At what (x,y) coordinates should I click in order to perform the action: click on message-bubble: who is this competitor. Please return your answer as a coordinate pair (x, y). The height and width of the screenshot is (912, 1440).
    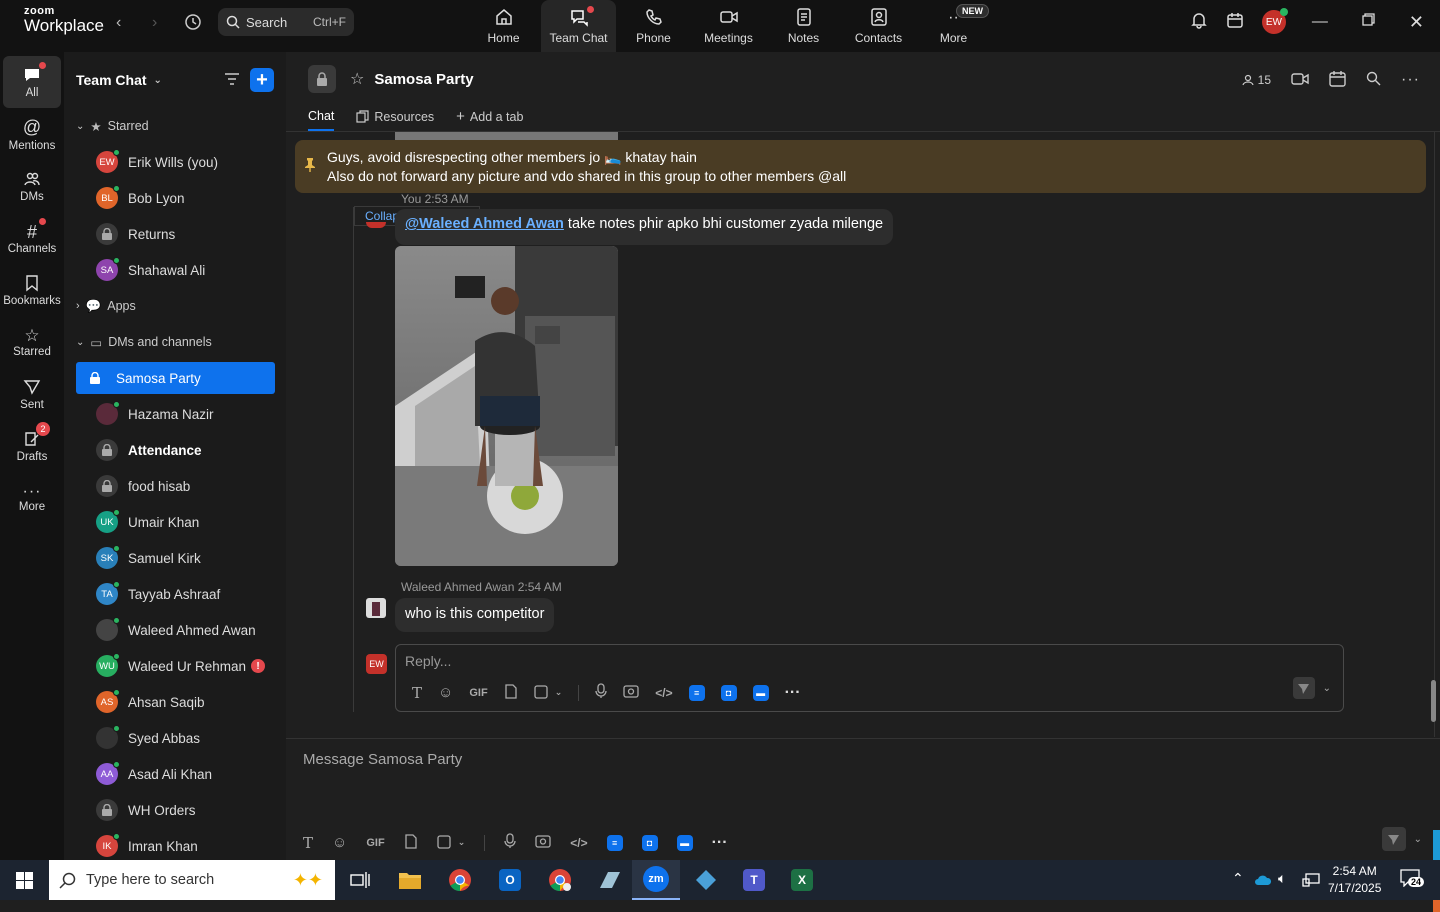
    Looking at the image, I should click on (475, 615).